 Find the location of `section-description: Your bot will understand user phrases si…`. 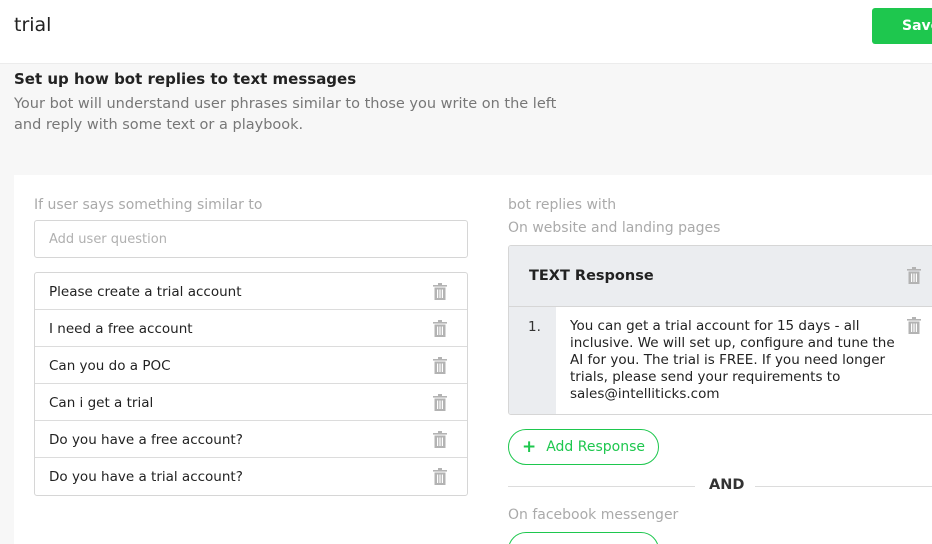

section-description: Your bot will understand user phrases si… is located at coordinates (285, 114).